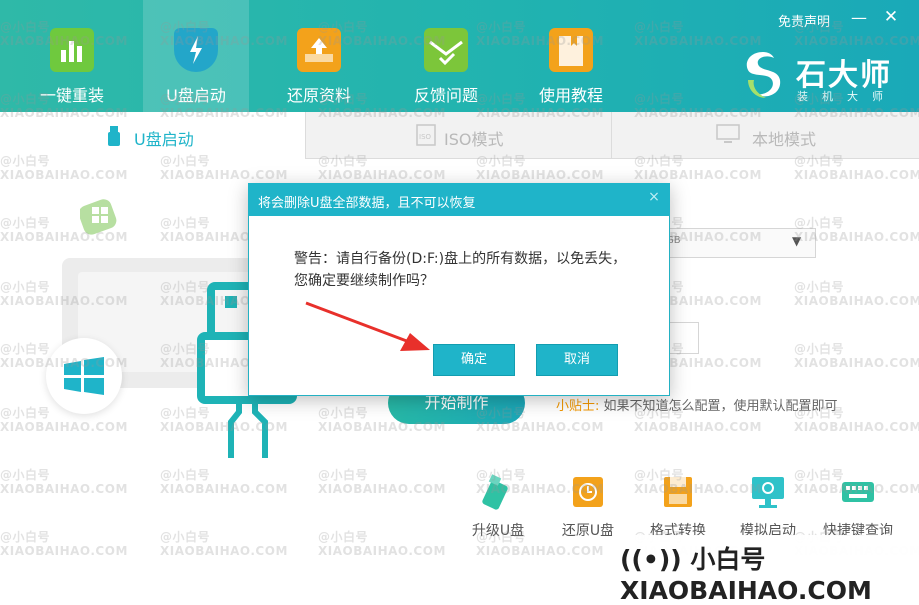 The image size is (919, 605). I want to click on nav-label: 使用教程, so click(570, 95).